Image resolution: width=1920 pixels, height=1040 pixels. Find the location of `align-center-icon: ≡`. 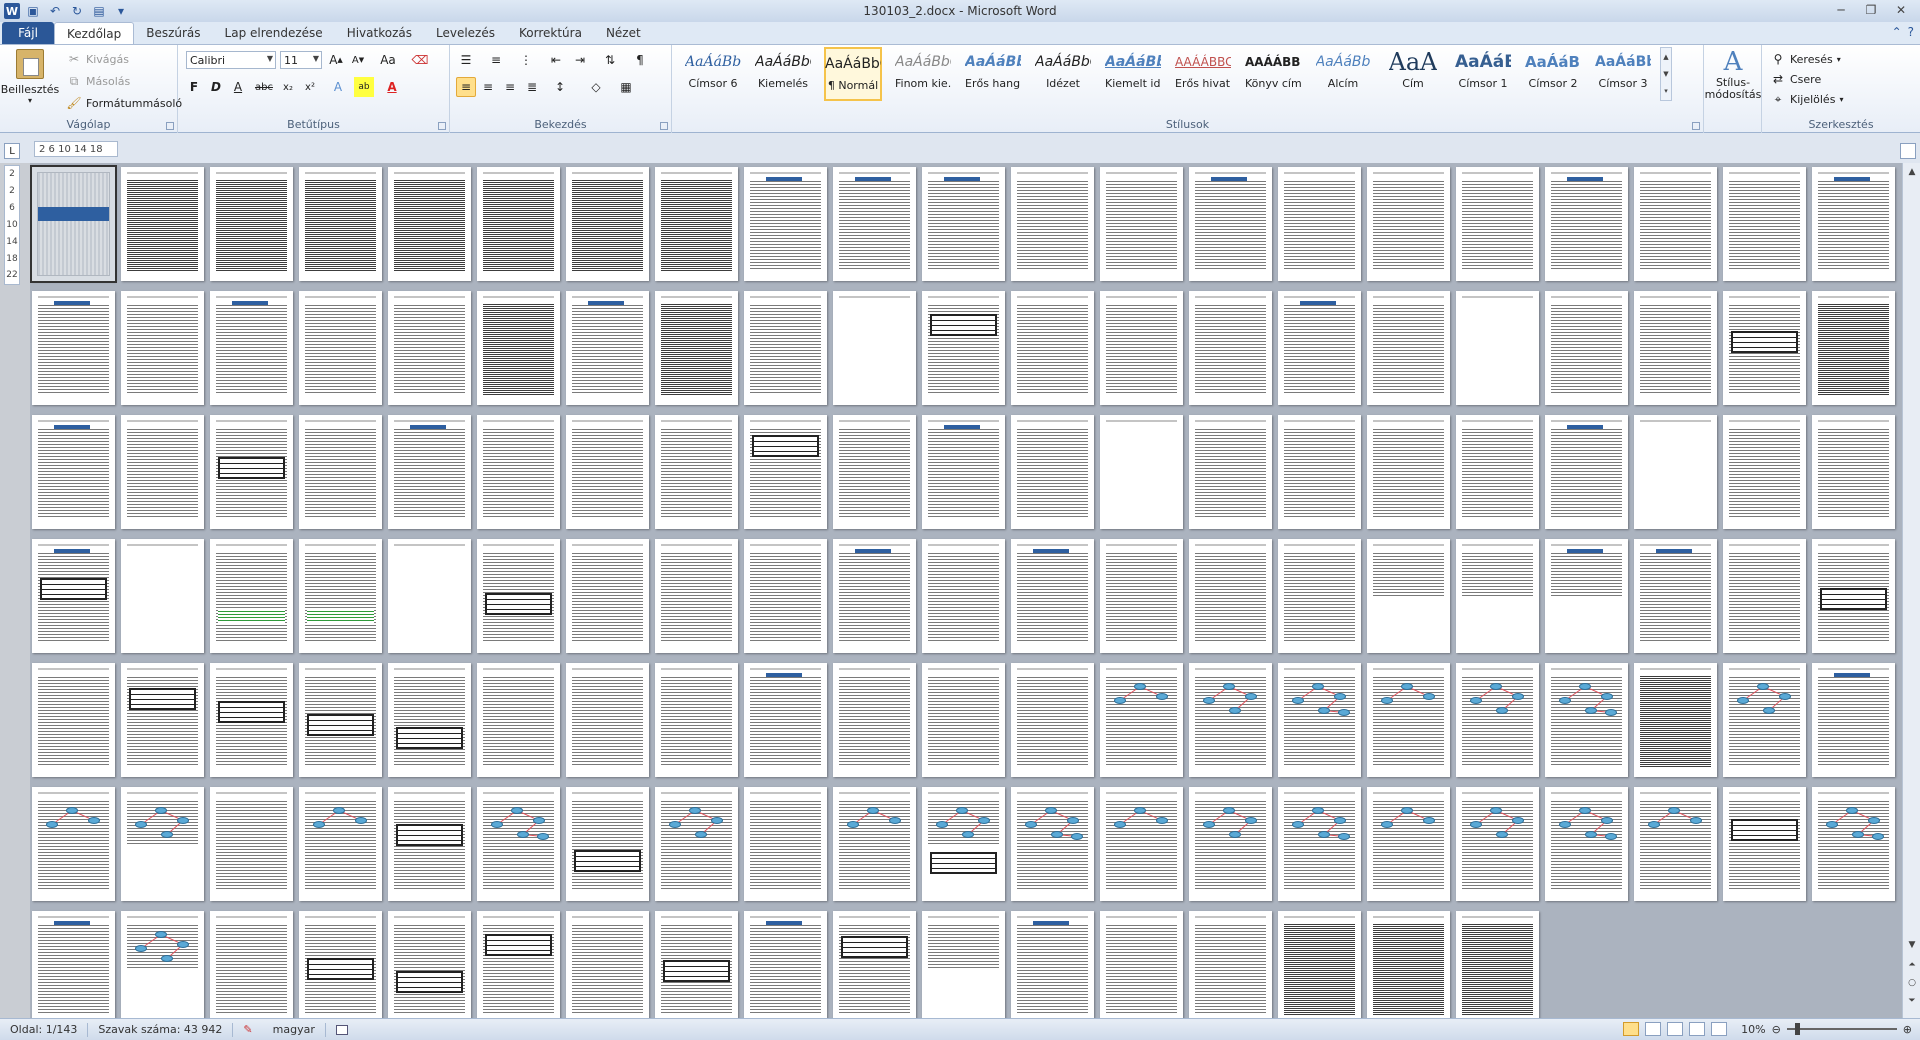

align-center-icon: ≡ is located at coordinates (488, 87).